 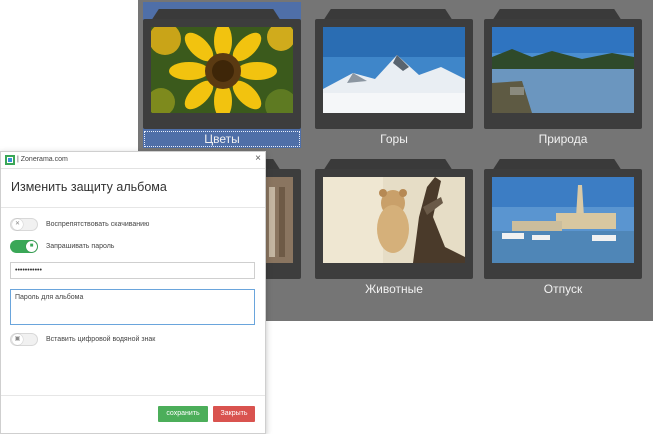 I want to click on album-label: Природа, so click(x=563, y=139).